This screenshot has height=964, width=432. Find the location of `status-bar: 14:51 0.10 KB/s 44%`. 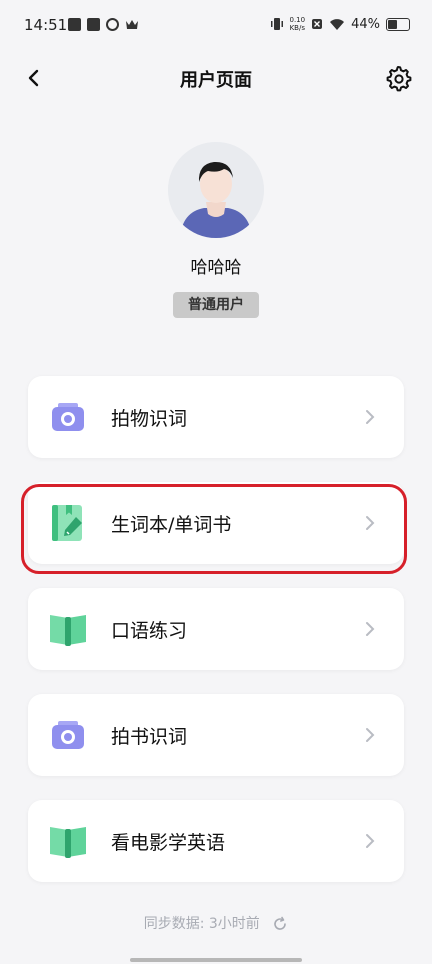

status-bar: 14:51 0.10 KB/s 44% is located at coordinates (216, 25).